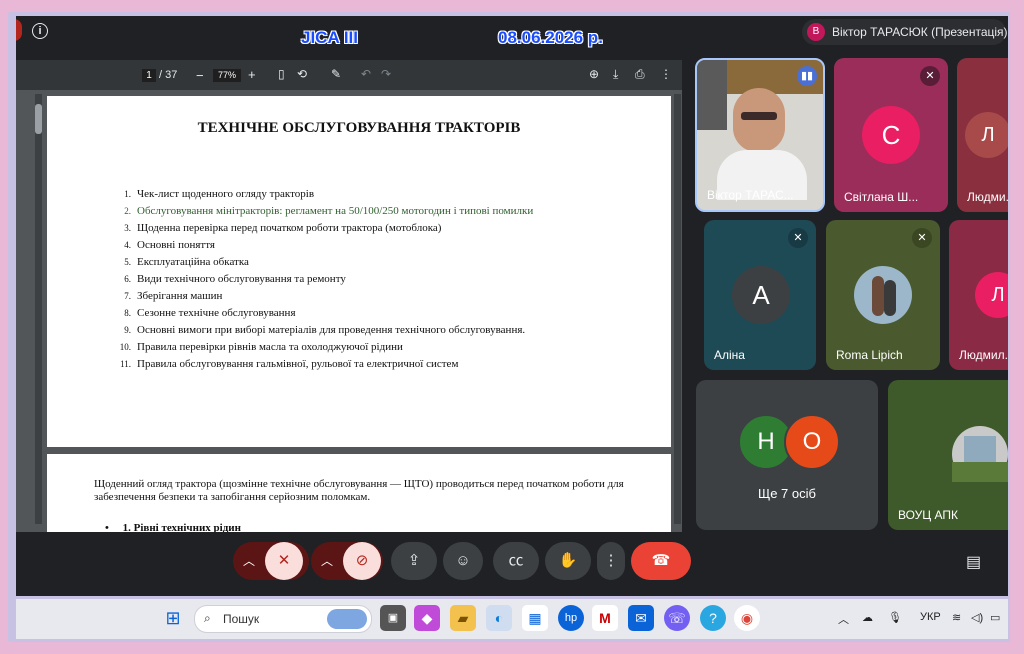  I want to click on page-total: / 37, so click(168, 75).